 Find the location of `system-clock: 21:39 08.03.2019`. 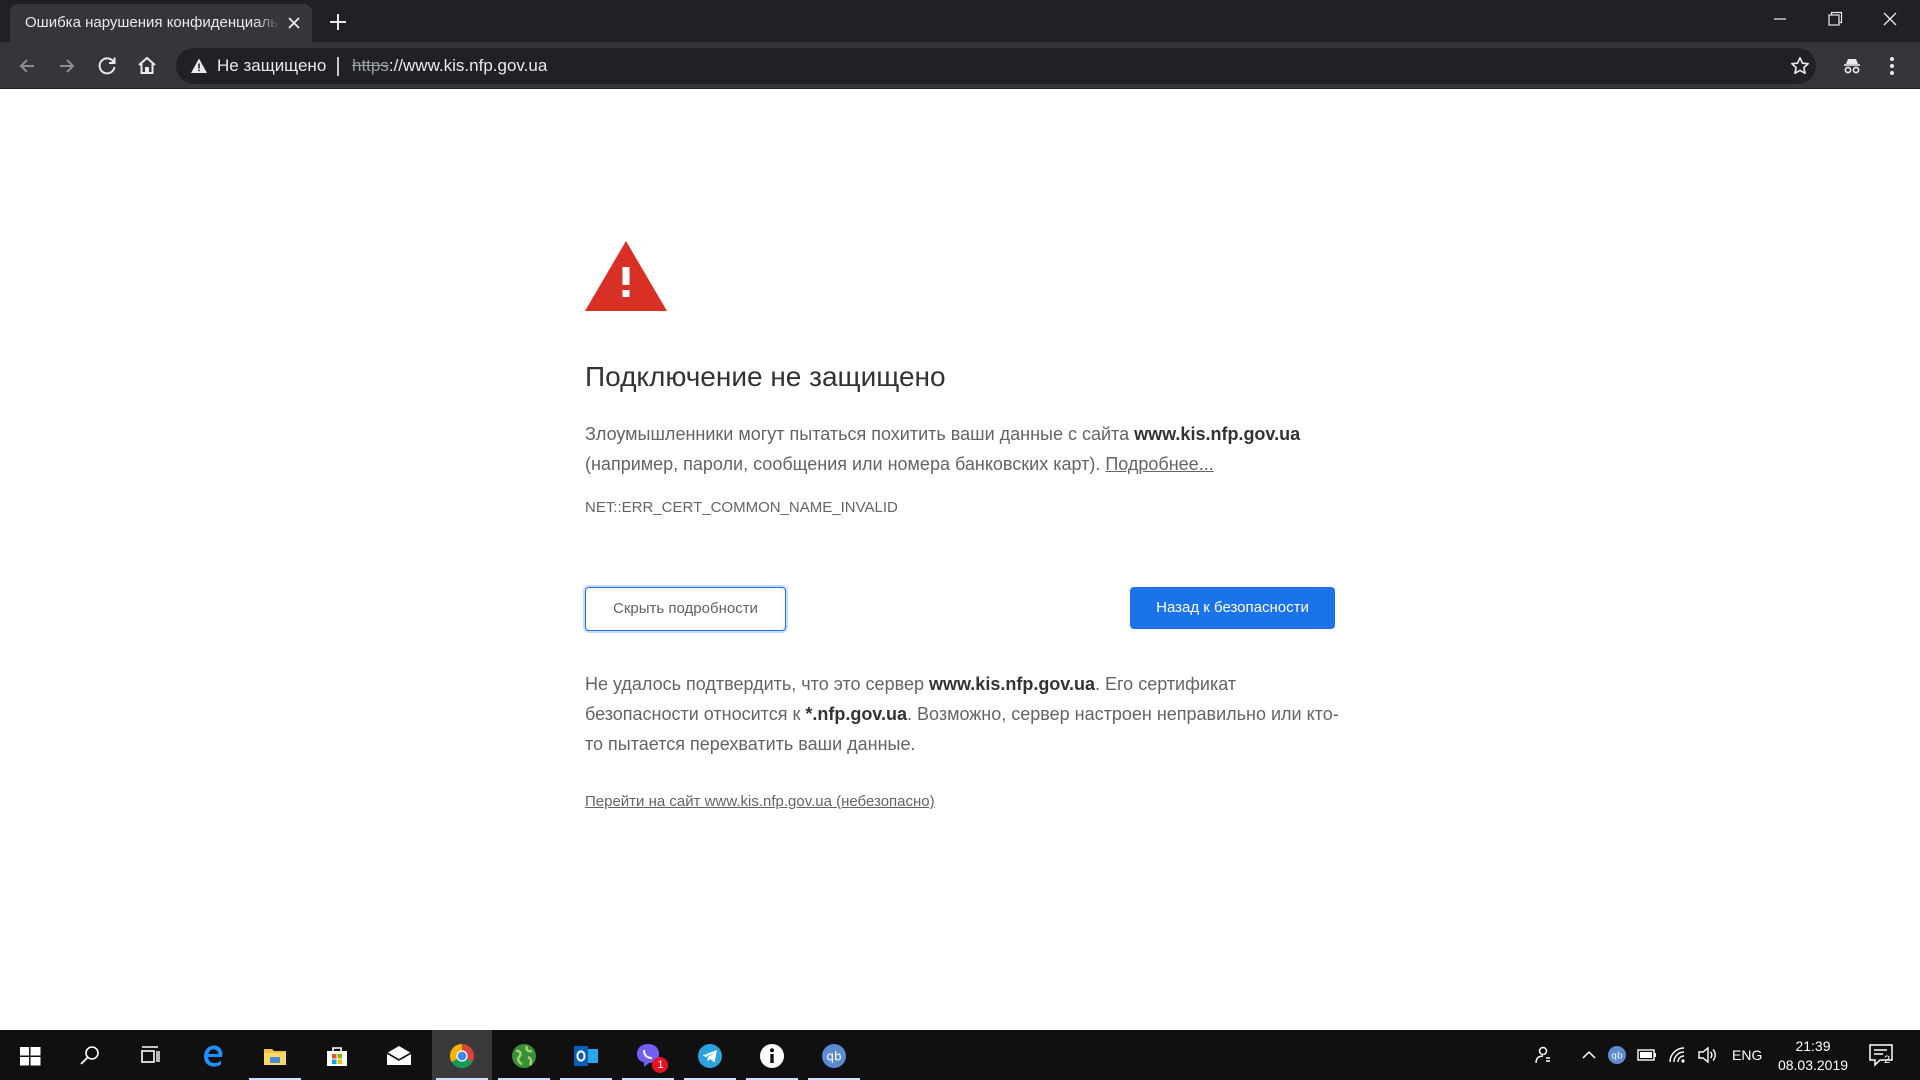

system-clock: 21:39 08.03.2019 is located at coordinates (1813, 1056).